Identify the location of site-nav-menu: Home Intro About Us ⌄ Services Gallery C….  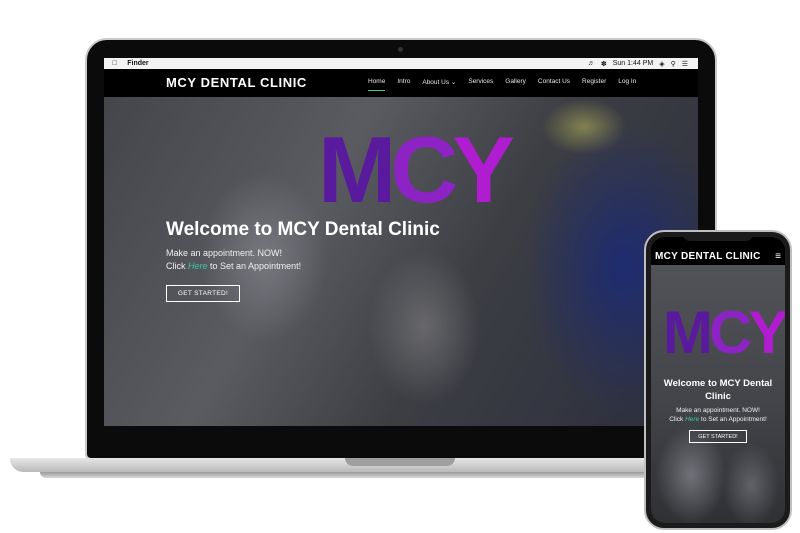
(502, 84).